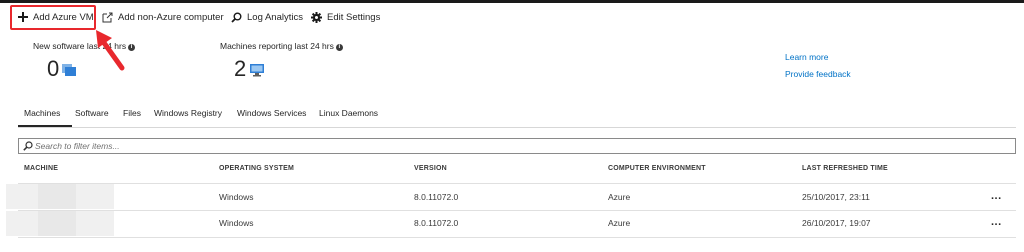 The image size is (1024, 252). Describe the element at coordinates (110, 50) in the screenshot. I see `annotation-arrow` at that location.